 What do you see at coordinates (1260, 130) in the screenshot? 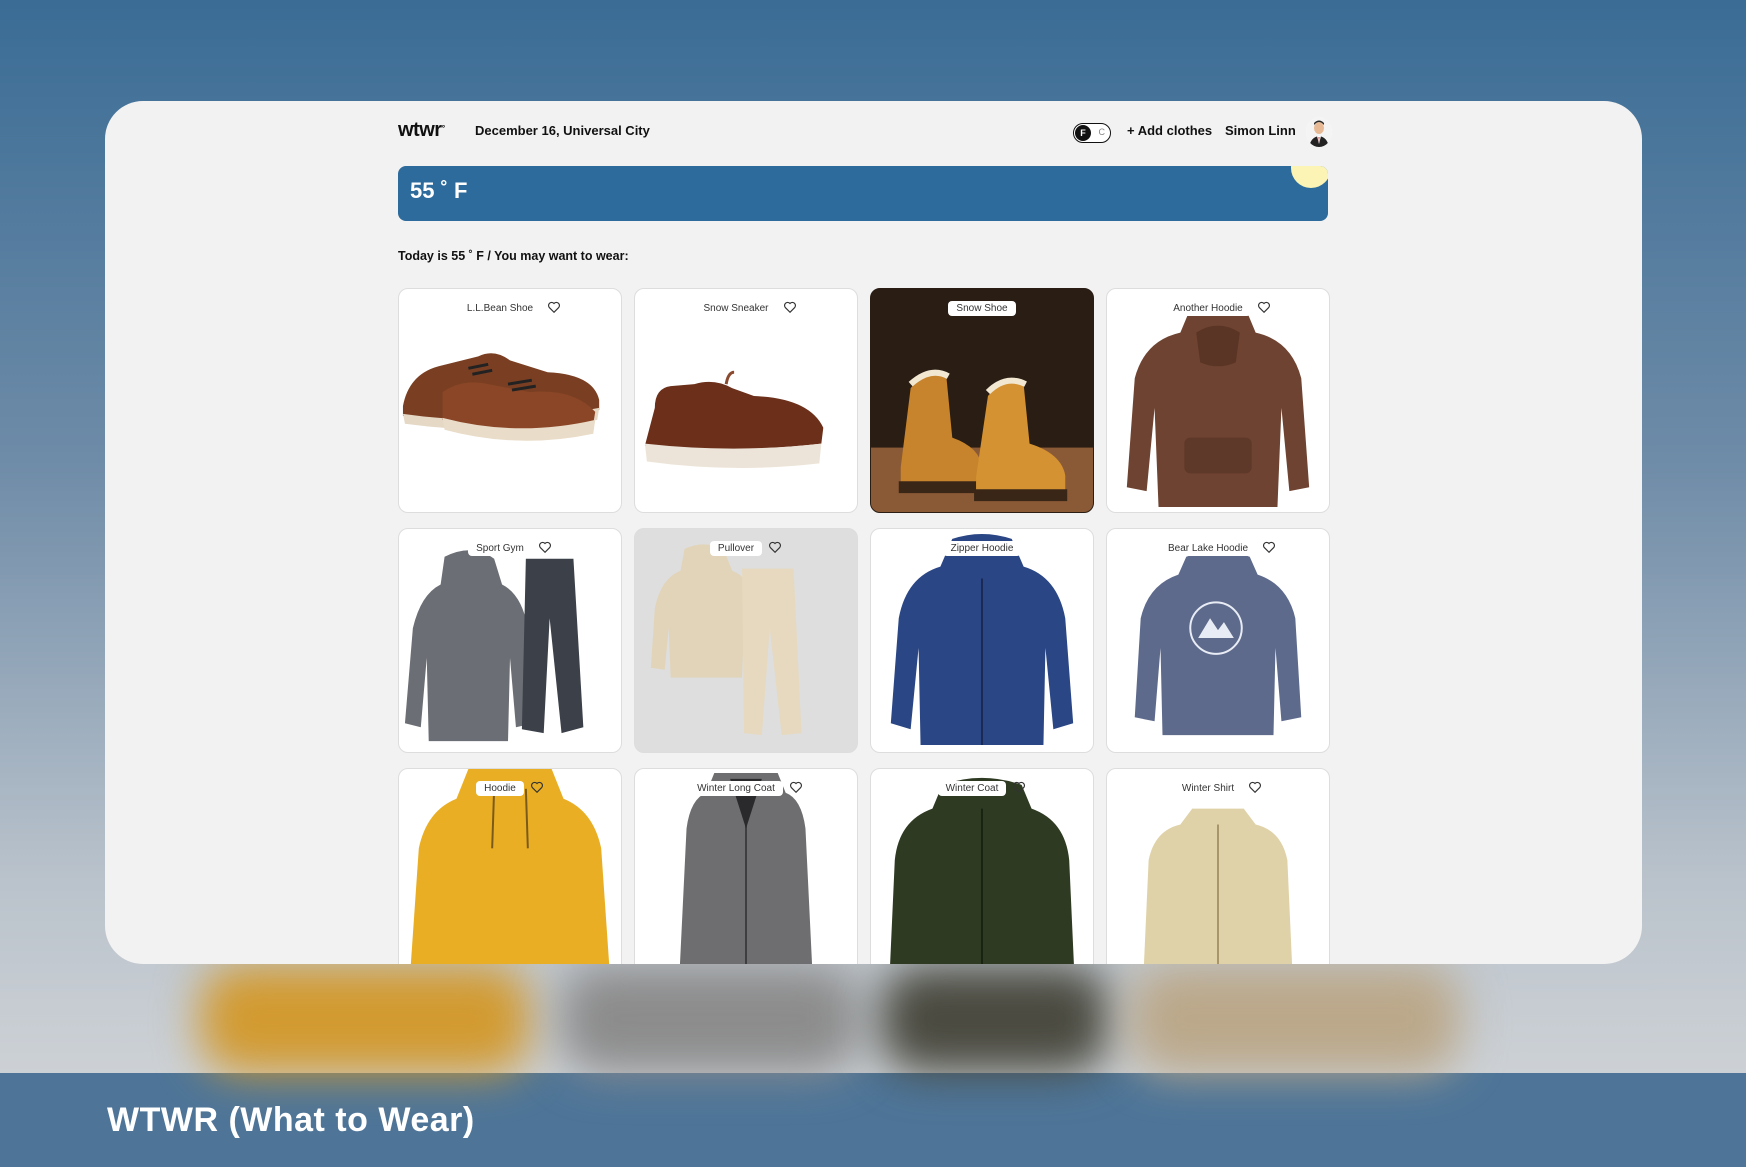
I see `username: Simon Linn` at bounding box center [1260, 130].